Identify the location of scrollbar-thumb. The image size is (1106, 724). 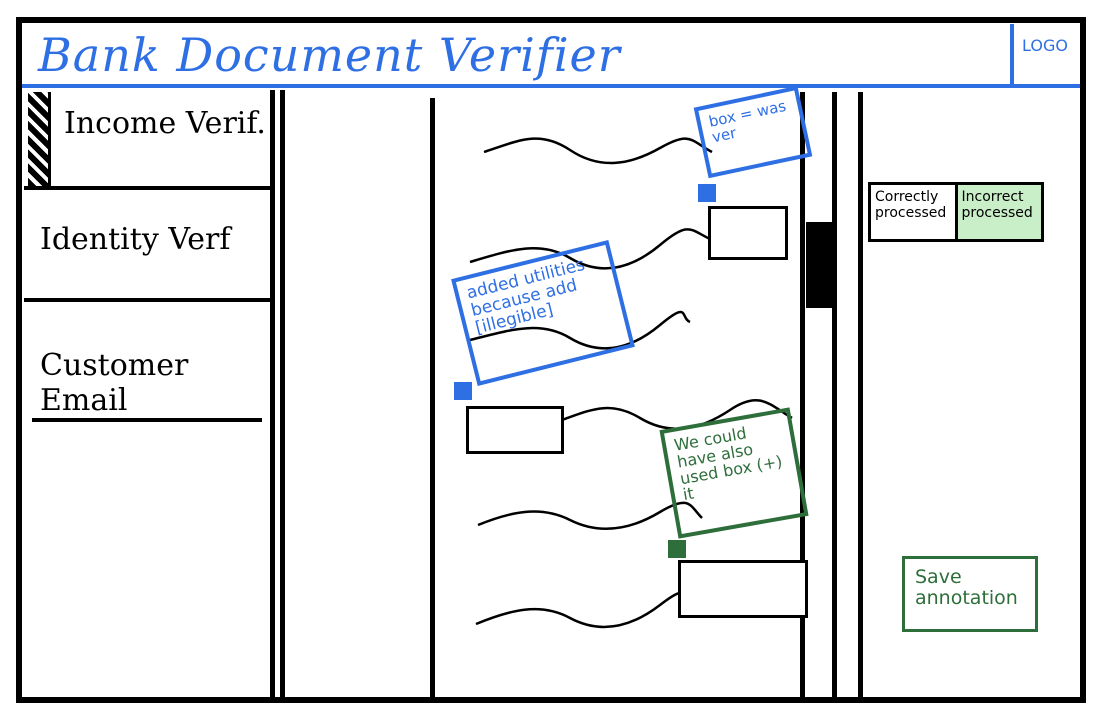
(821, 265).